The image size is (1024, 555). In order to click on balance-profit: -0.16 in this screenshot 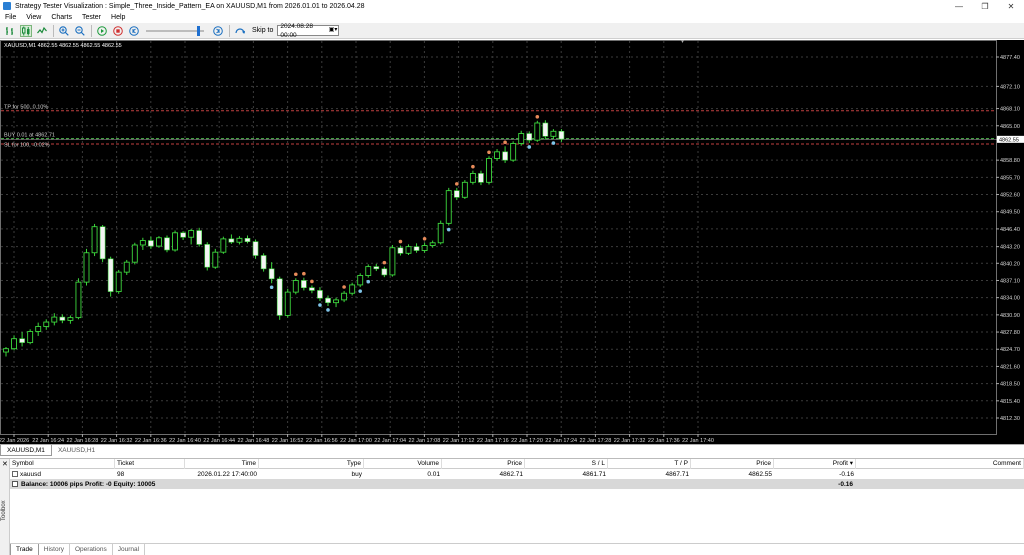, I will do `click(845, 484)`.